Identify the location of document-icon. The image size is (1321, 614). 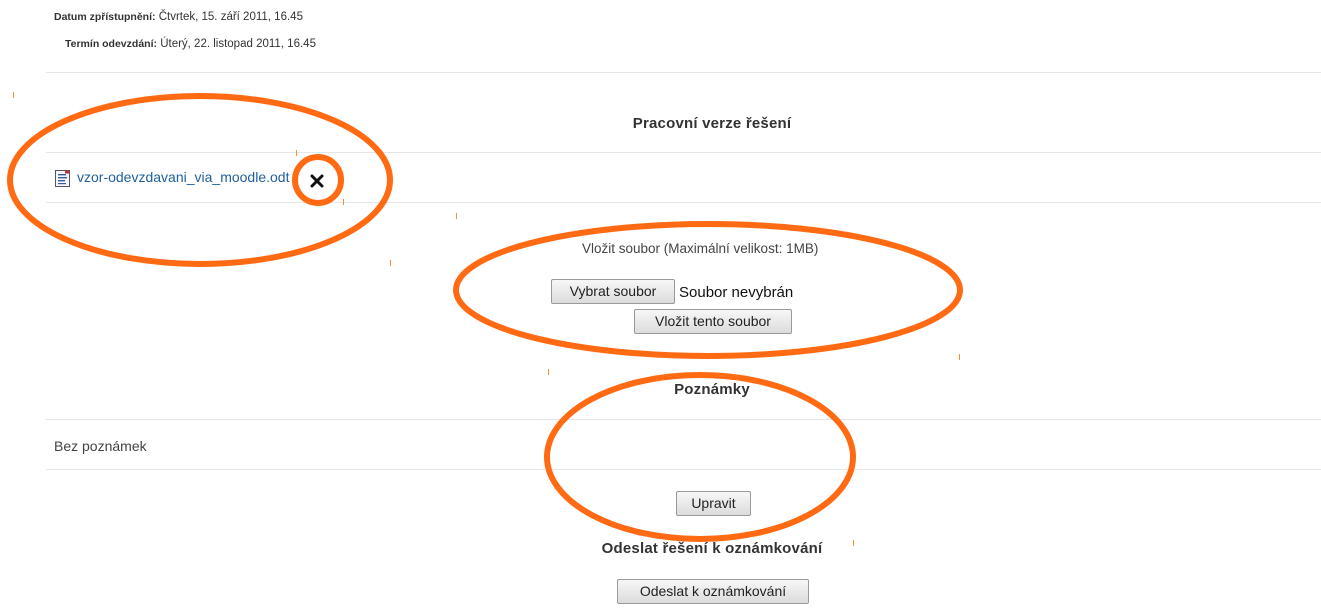
(64, 179).